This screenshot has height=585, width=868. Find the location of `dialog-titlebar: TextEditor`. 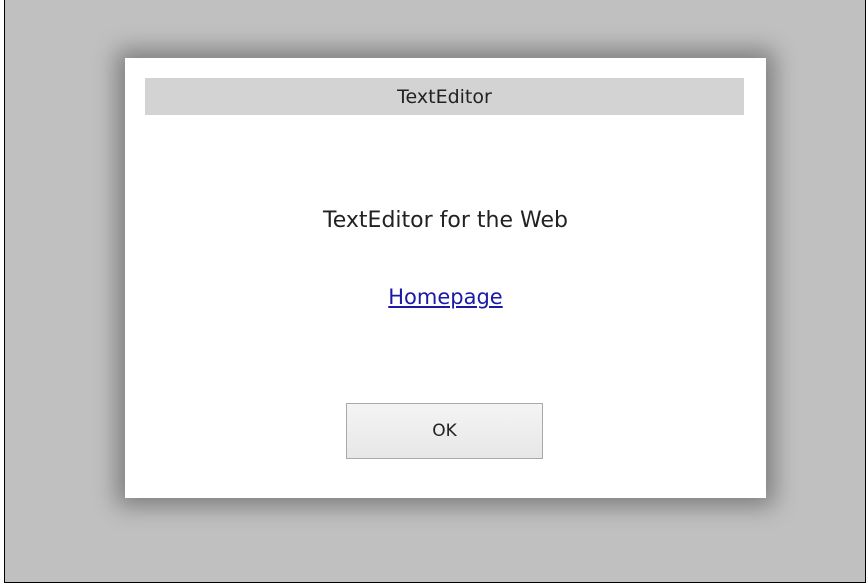

dialog-titlebar: TextEditor is located at coordinates (444, 96).